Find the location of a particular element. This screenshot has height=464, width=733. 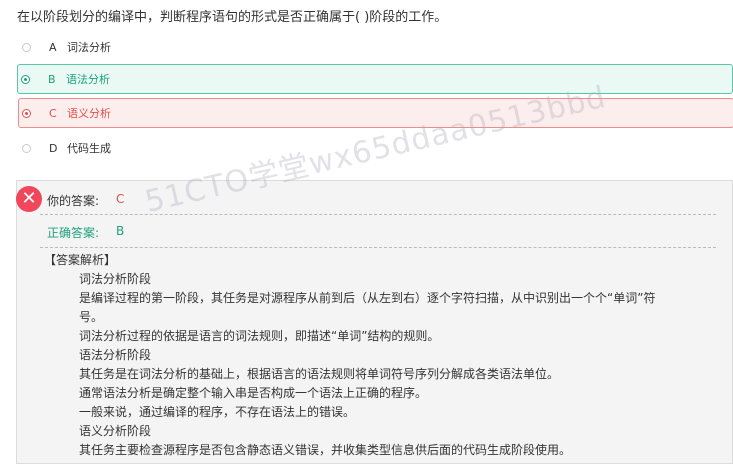

radio-option-b is located at coordinates (25, 79).